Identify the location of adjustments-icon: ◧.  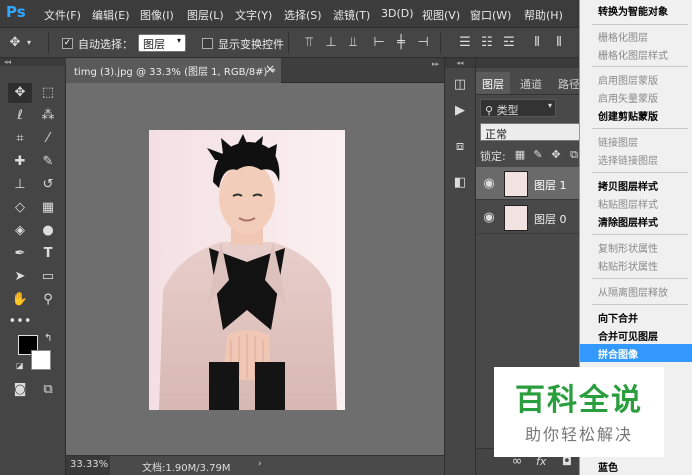
(460, 183).